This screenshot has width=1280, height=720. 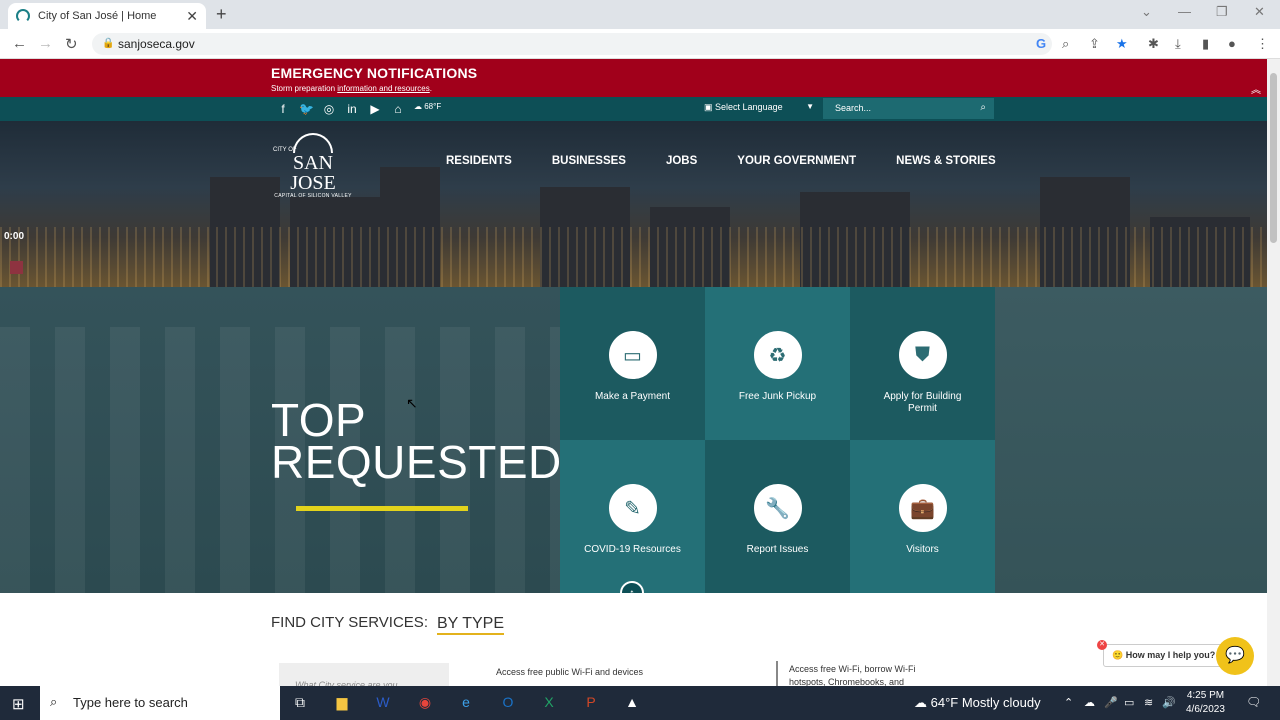 What do you see at coordinates (1041, 43) in the screenshot?
I see `google-lens-icon: G` at bounding box center [1041, 43].